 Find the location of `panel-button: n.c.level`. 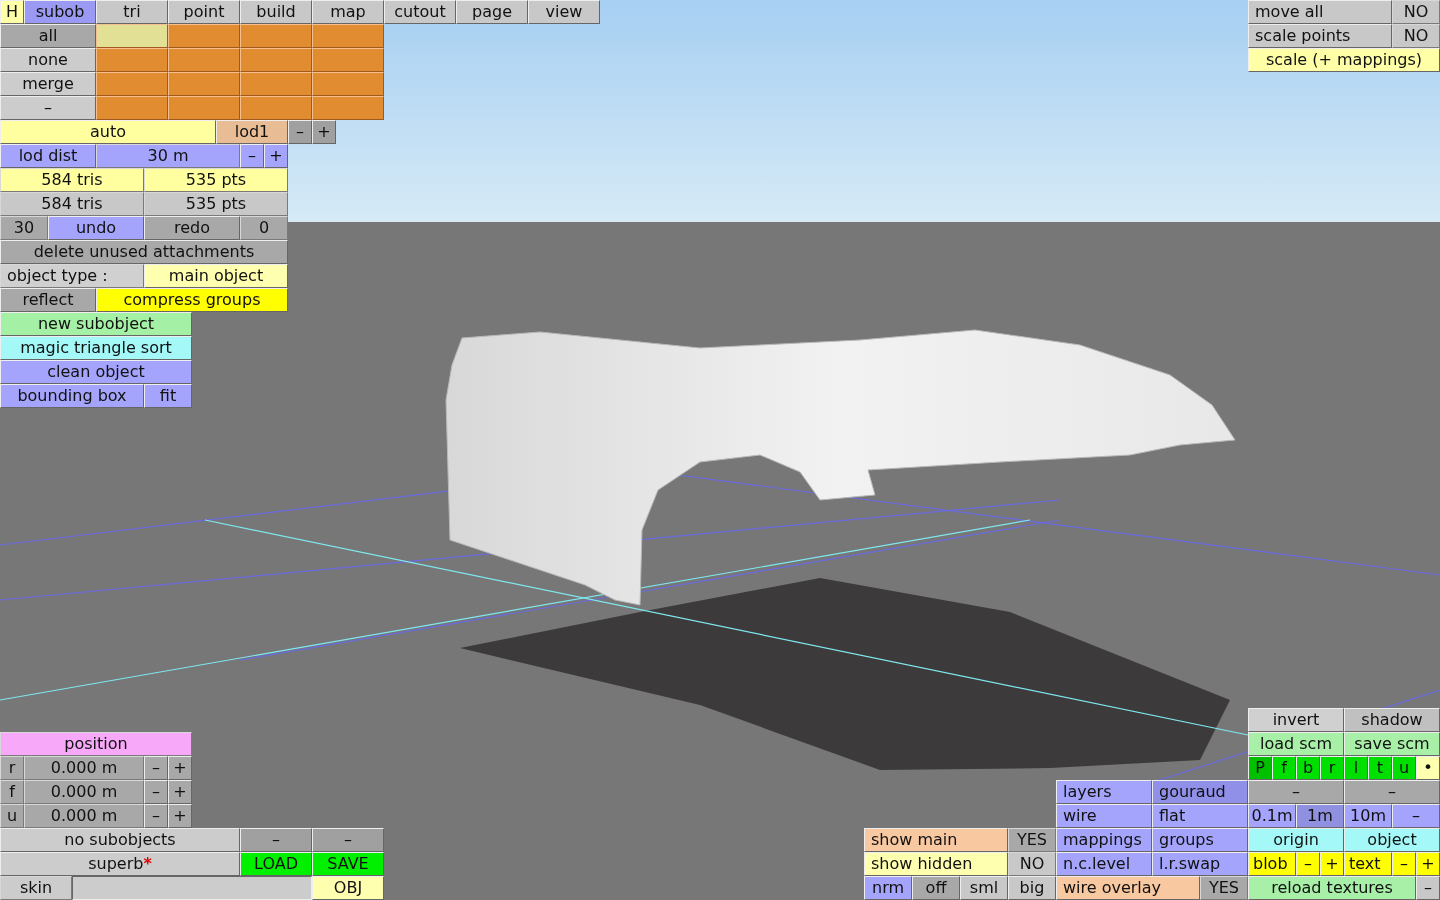

panel-button: n.c.level is located at coordinates (1104, 864).